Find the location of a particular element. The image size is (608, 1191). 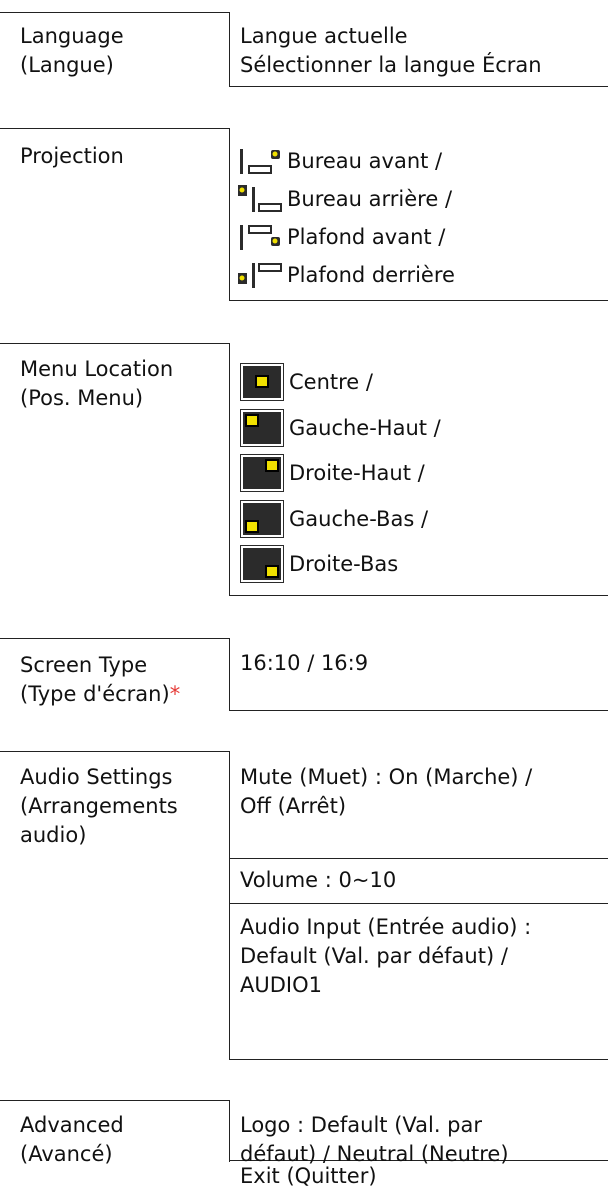

menu-location-option-label: Gauche-Haut / is located at coordinates (365, 428).